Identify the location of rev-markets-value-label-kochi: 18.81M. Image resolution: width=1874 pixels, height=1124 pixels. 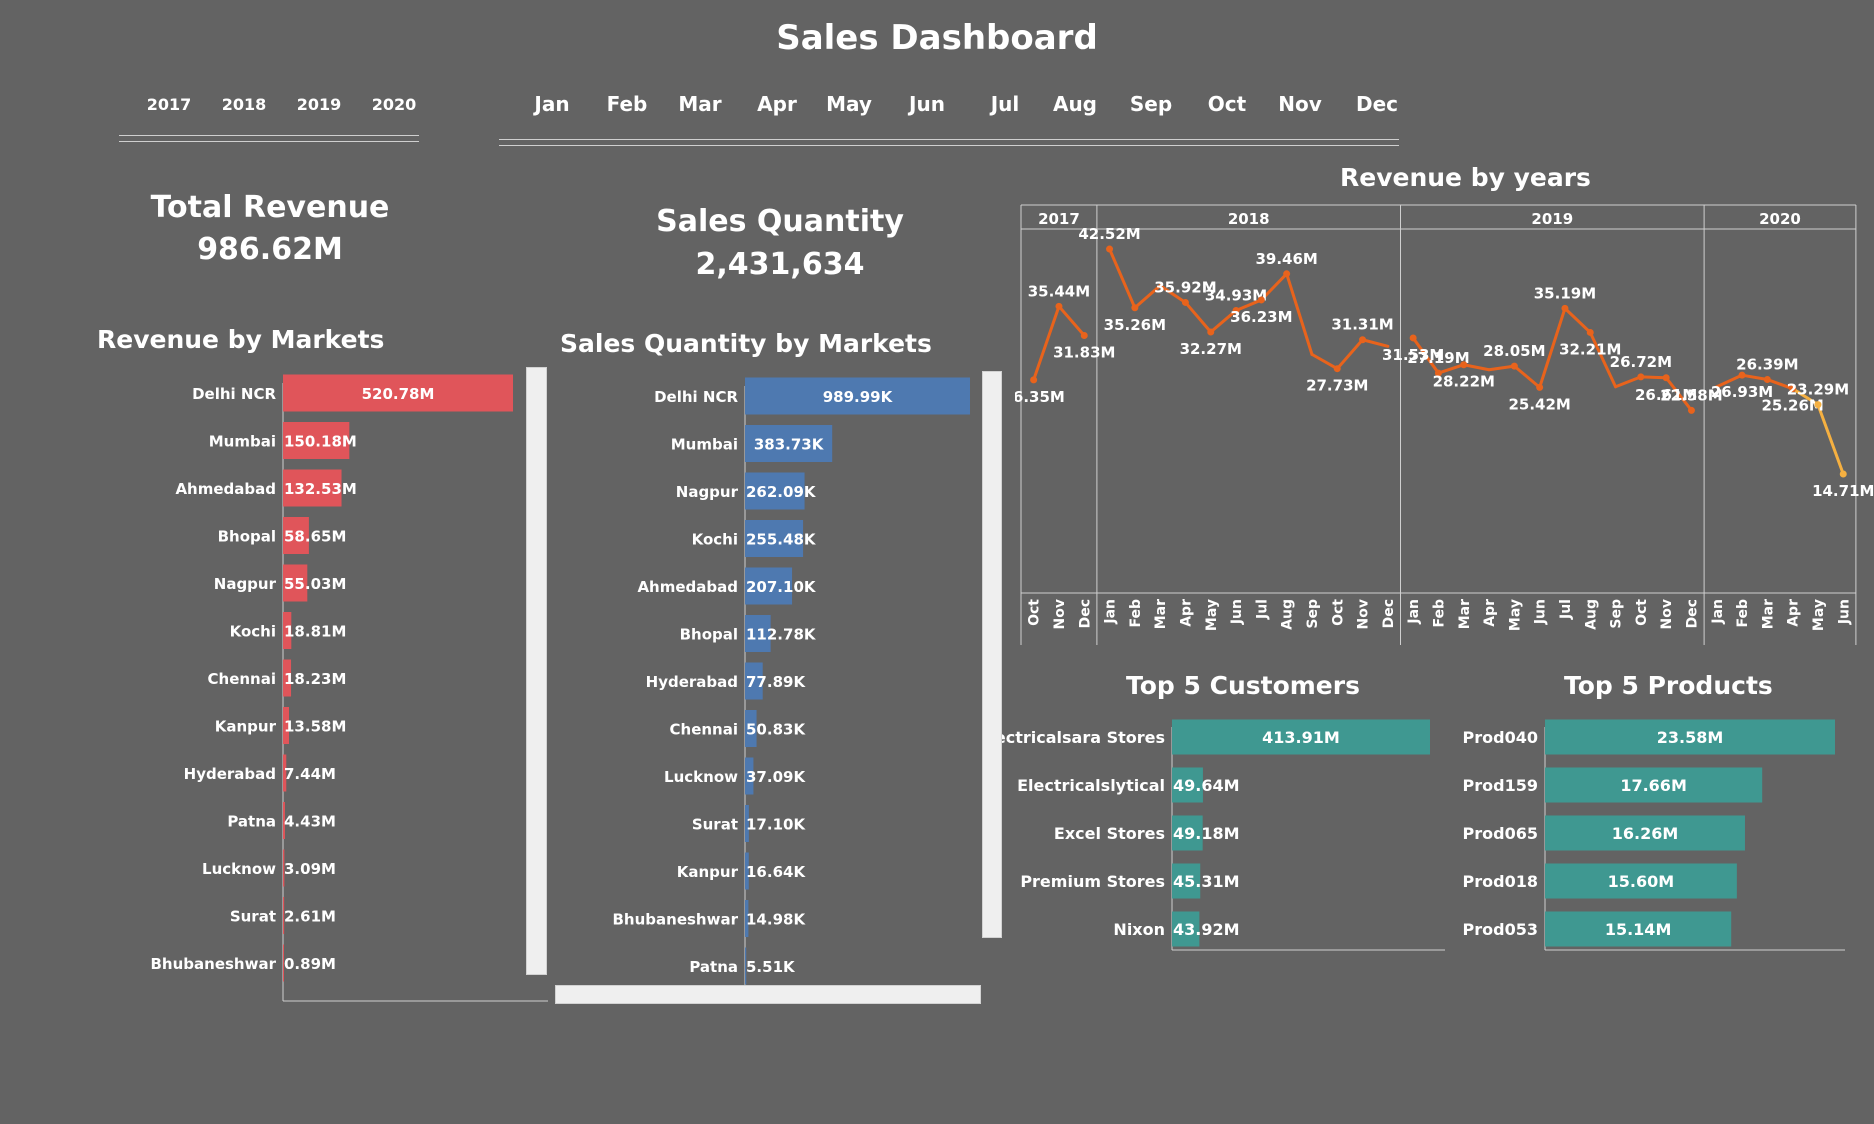
(315, 632).